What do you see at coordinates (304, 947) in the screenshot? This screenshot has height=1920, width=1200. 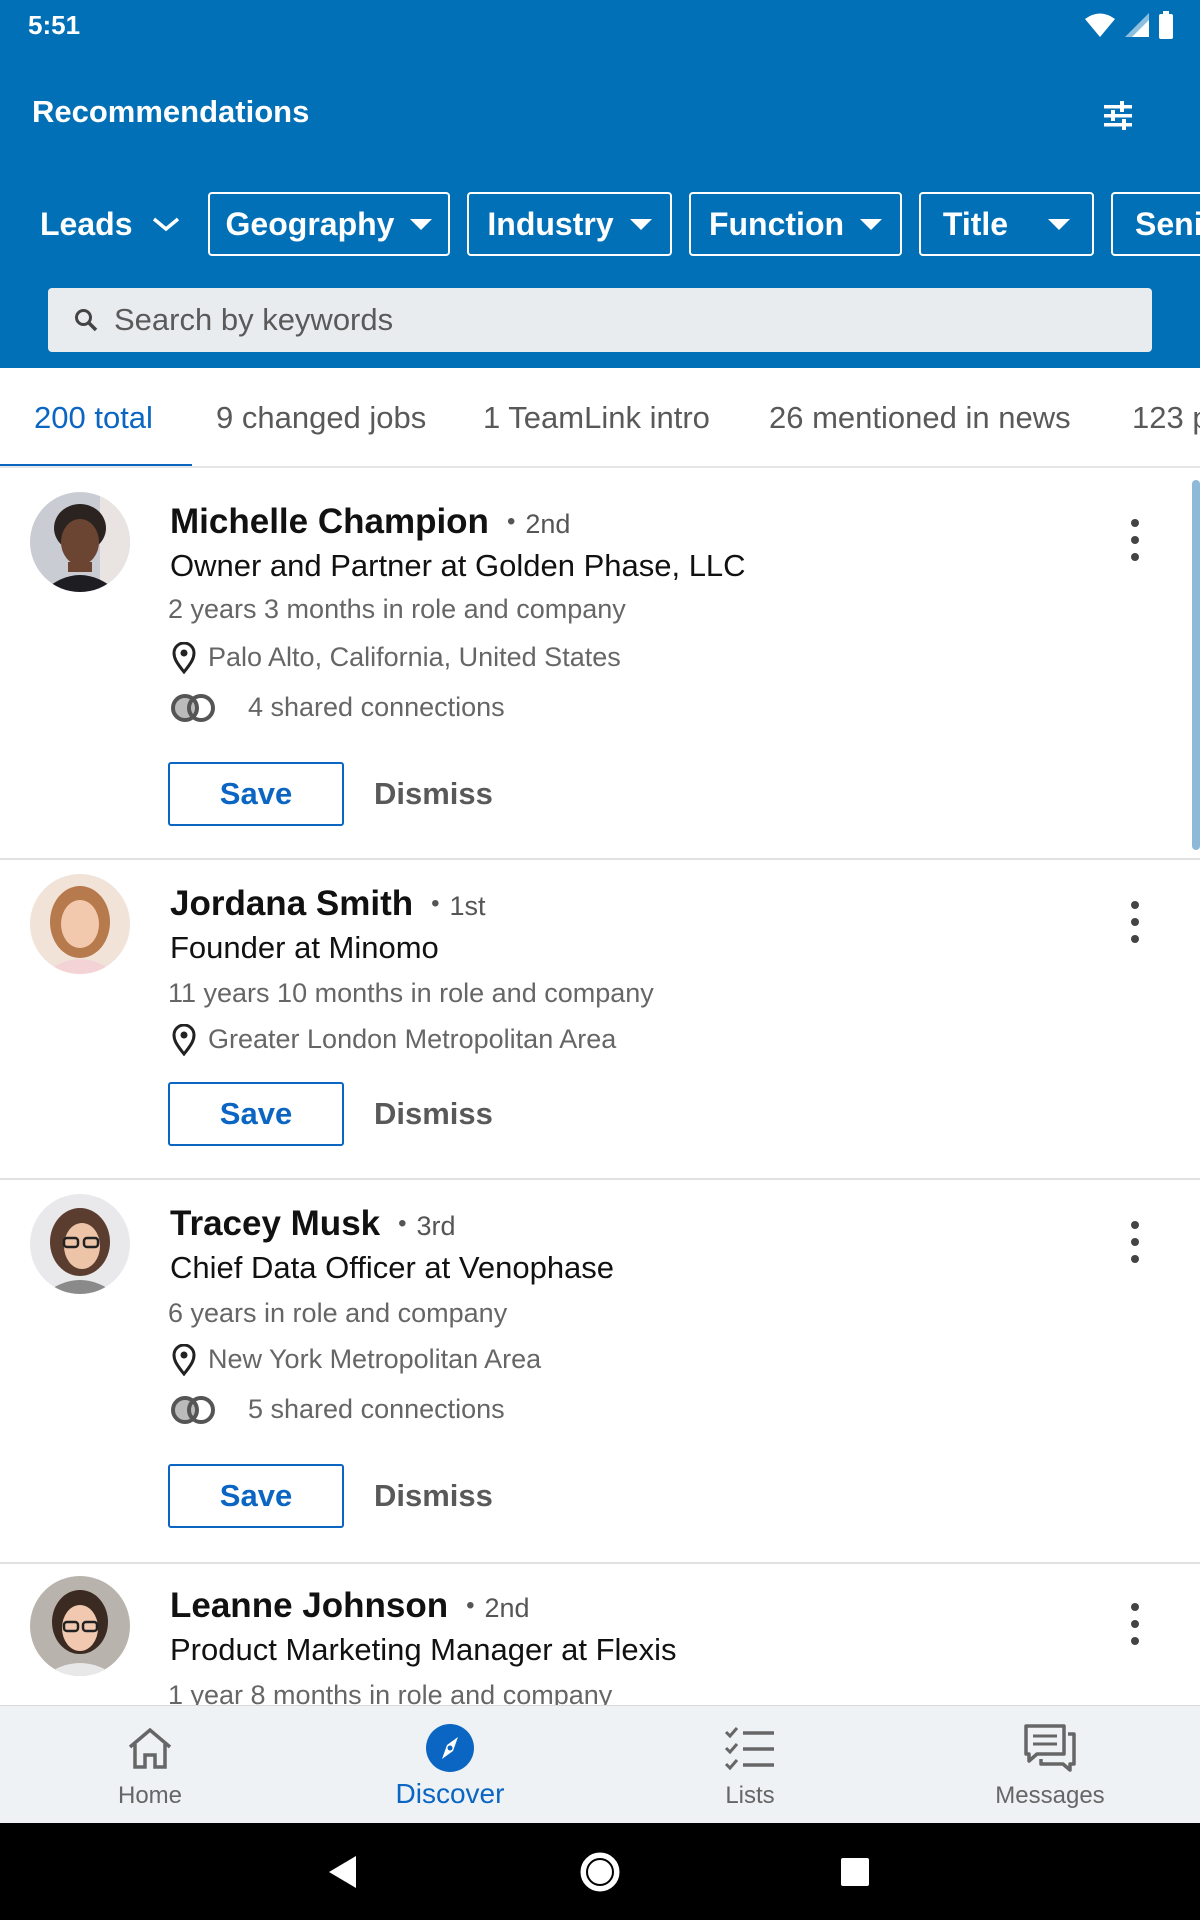 I see `lead-headline: Founder at Minomo` at bounding box center [304, 947].